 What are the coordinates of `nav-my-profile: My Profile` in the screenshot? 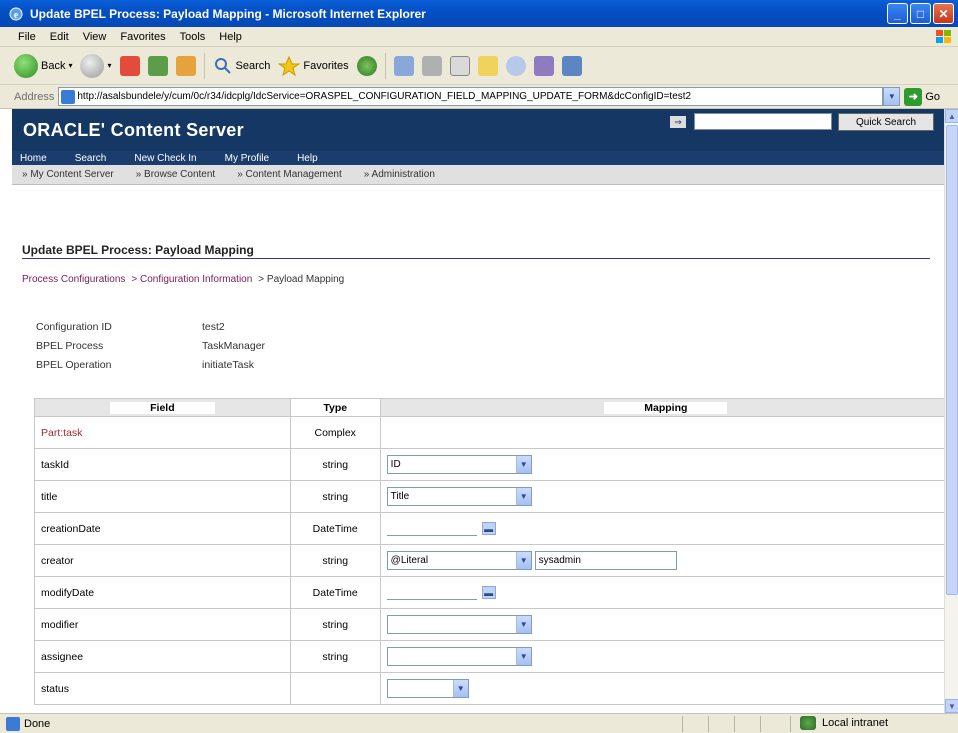 It's located at (247, 158).